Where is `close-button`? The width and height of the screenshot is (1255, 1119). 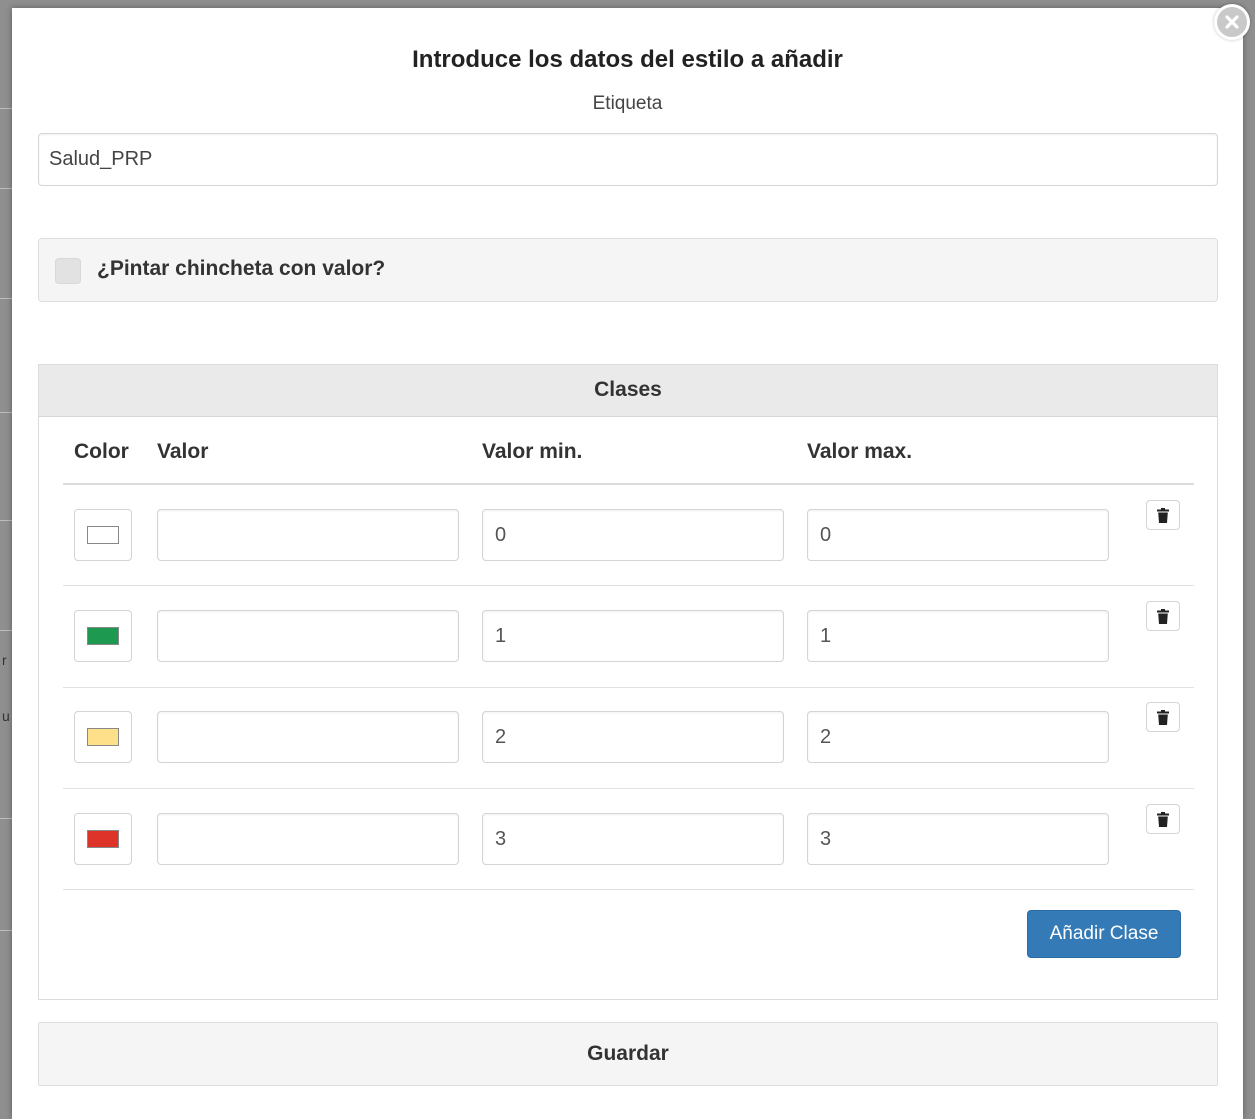
close-button is located at coordinates (1232, 22).